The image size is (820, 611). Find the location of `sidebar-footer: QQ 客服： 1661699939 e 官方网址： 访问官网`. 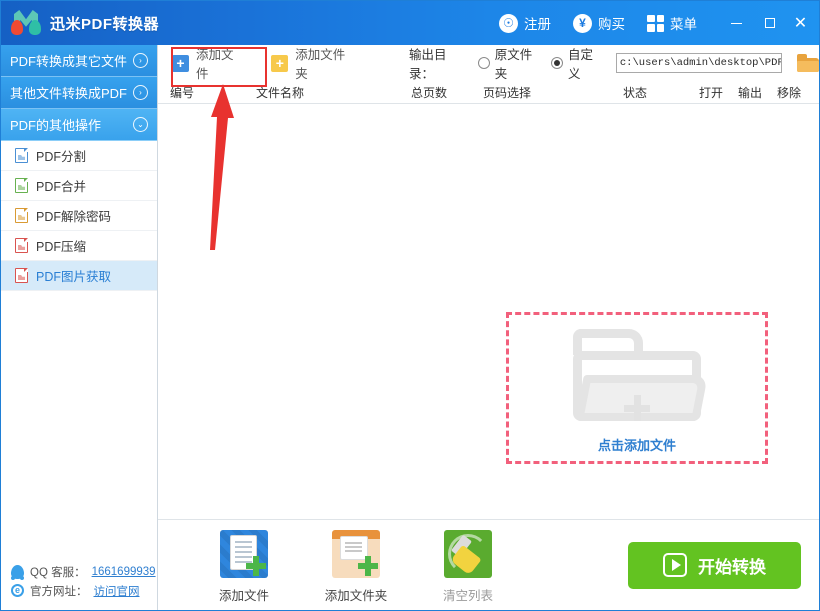

sidebar-footer: QQ 客服： 1661699939 e 官方网址： 访问官网 is located at coordinates (79, 586).